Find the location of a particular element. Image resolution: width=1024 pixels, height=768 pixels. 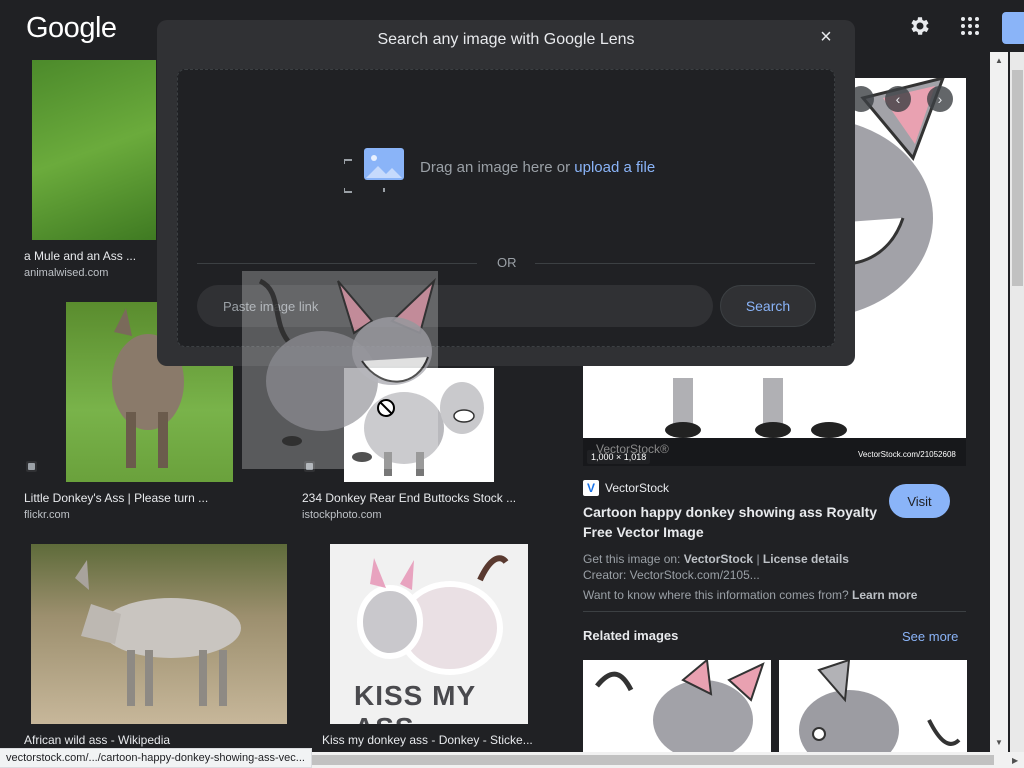

image-upload-icon is located at coordinates (374, 170).